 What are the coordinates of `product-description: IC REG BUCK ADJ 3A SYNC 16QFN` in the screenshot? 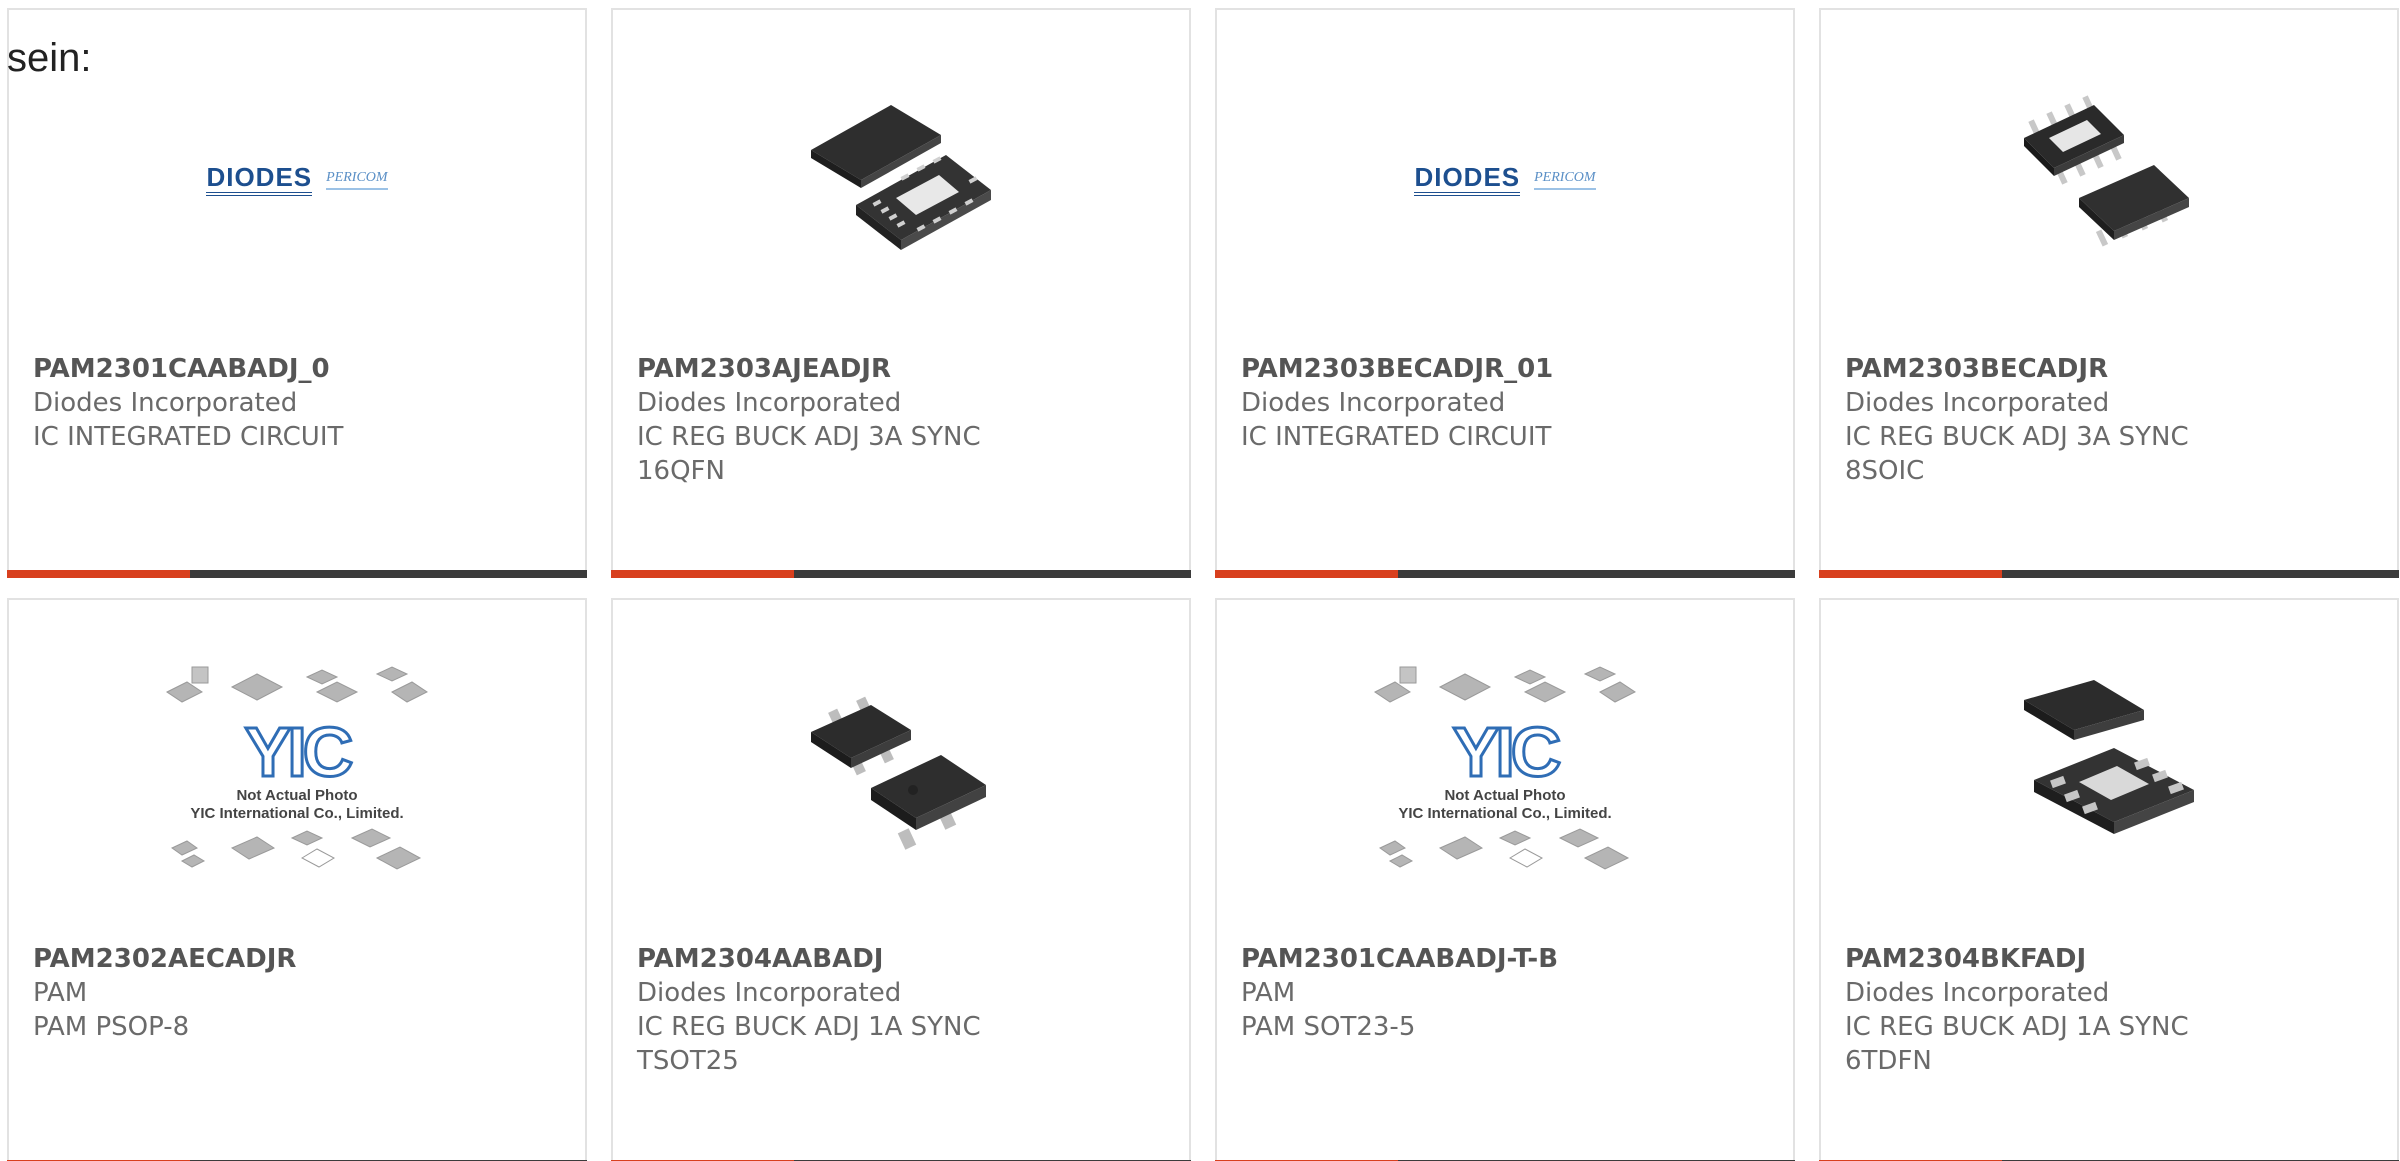 It's located at (809, 454).